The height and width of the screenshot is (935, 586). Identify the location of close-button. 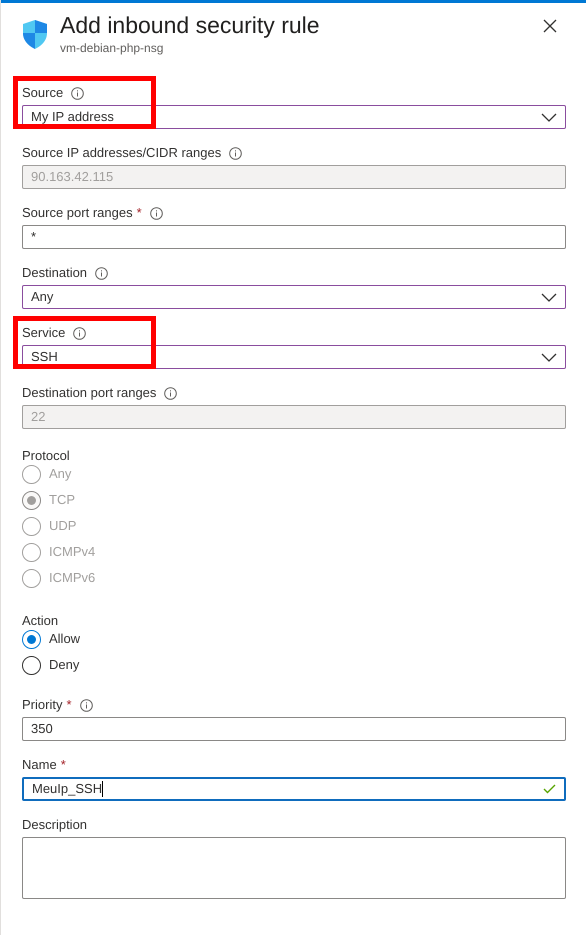
(550, 26).